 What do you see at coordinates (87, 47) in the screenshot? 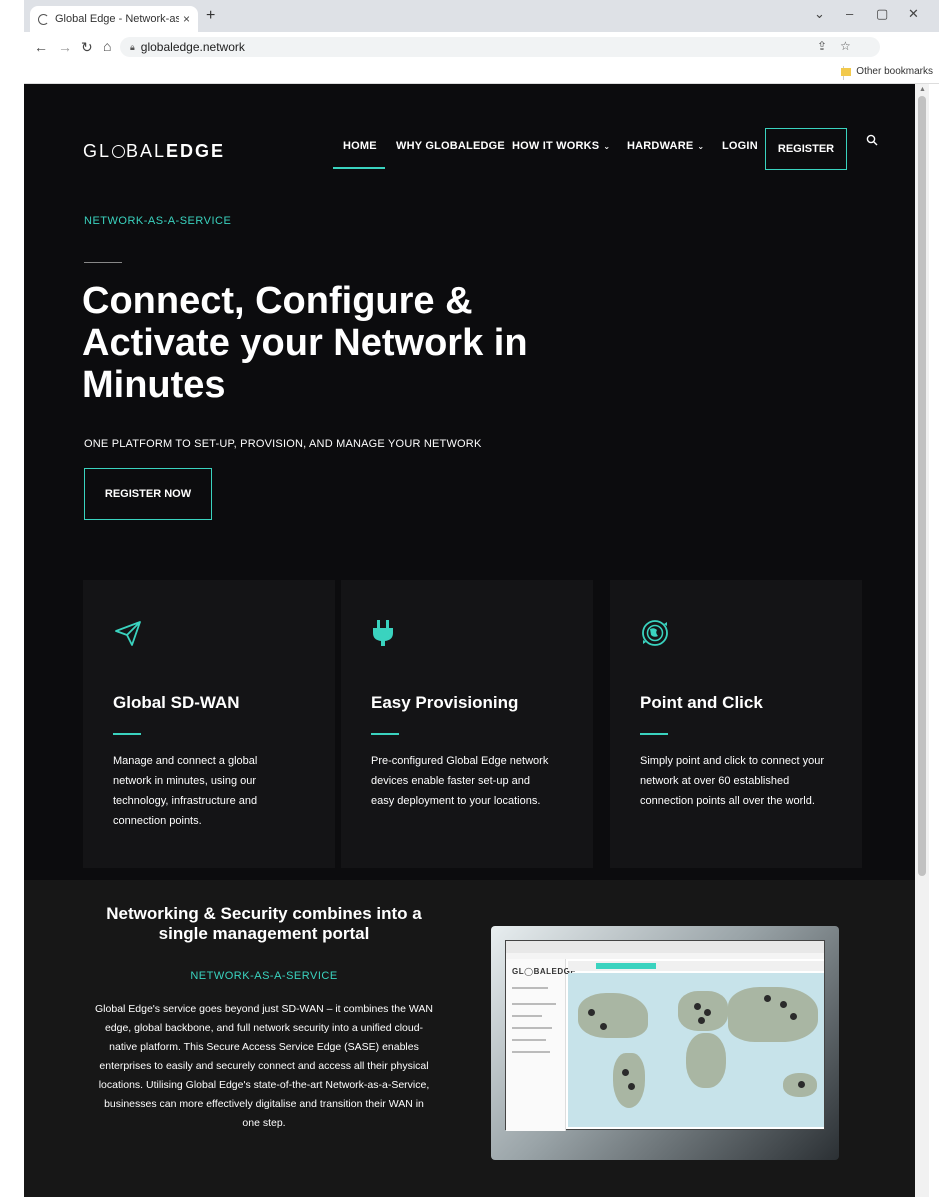
I see `reload-icon: ↻` at bounding box center [87, 47].